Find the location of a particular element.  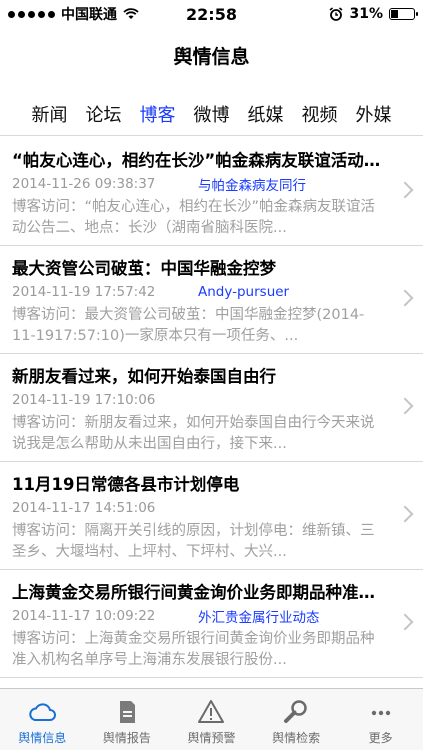

tab-print-media: 纸媒 is located at coordinates (266, 114).